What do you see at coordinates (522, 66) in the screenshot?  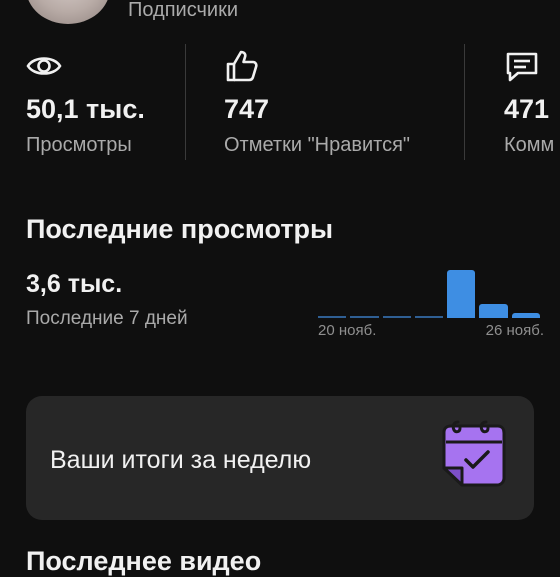 I see `comment-icon` at bounding box center [522, 66].